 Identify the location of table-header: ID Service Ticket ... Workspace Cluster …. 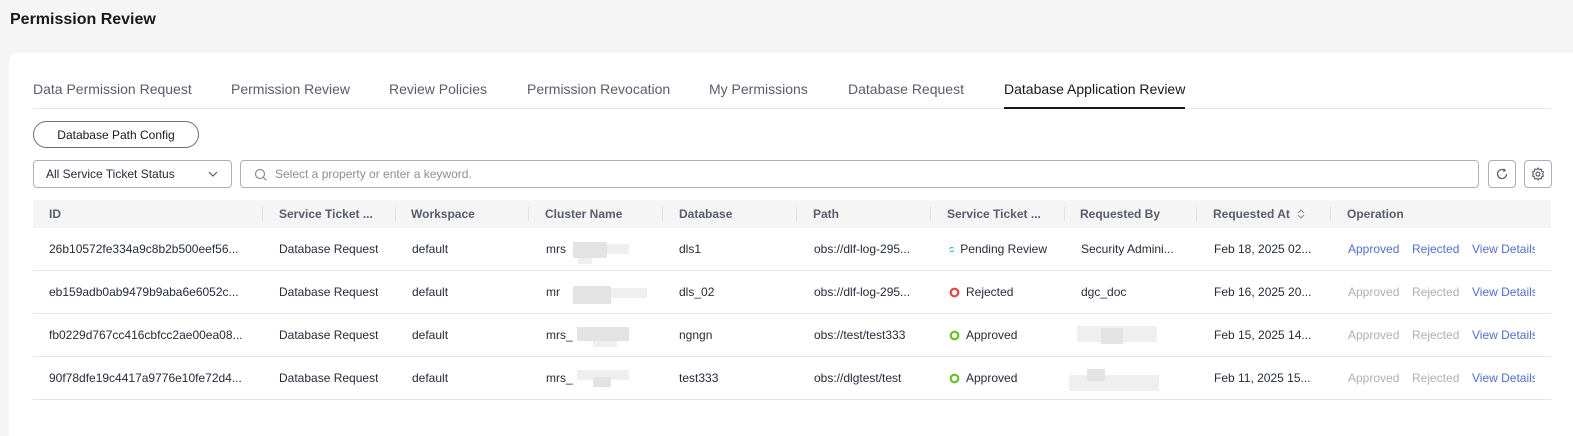
(792, 214).